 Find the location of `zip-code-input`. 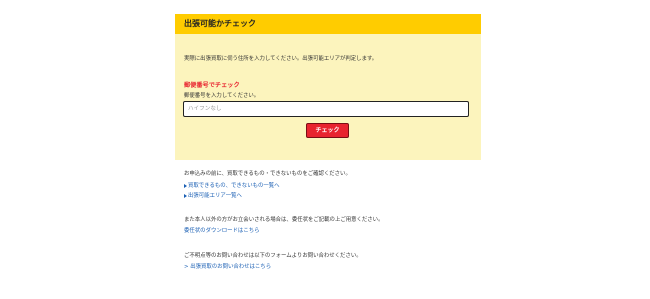

zip-code-input is located at coordinates (326, 109).